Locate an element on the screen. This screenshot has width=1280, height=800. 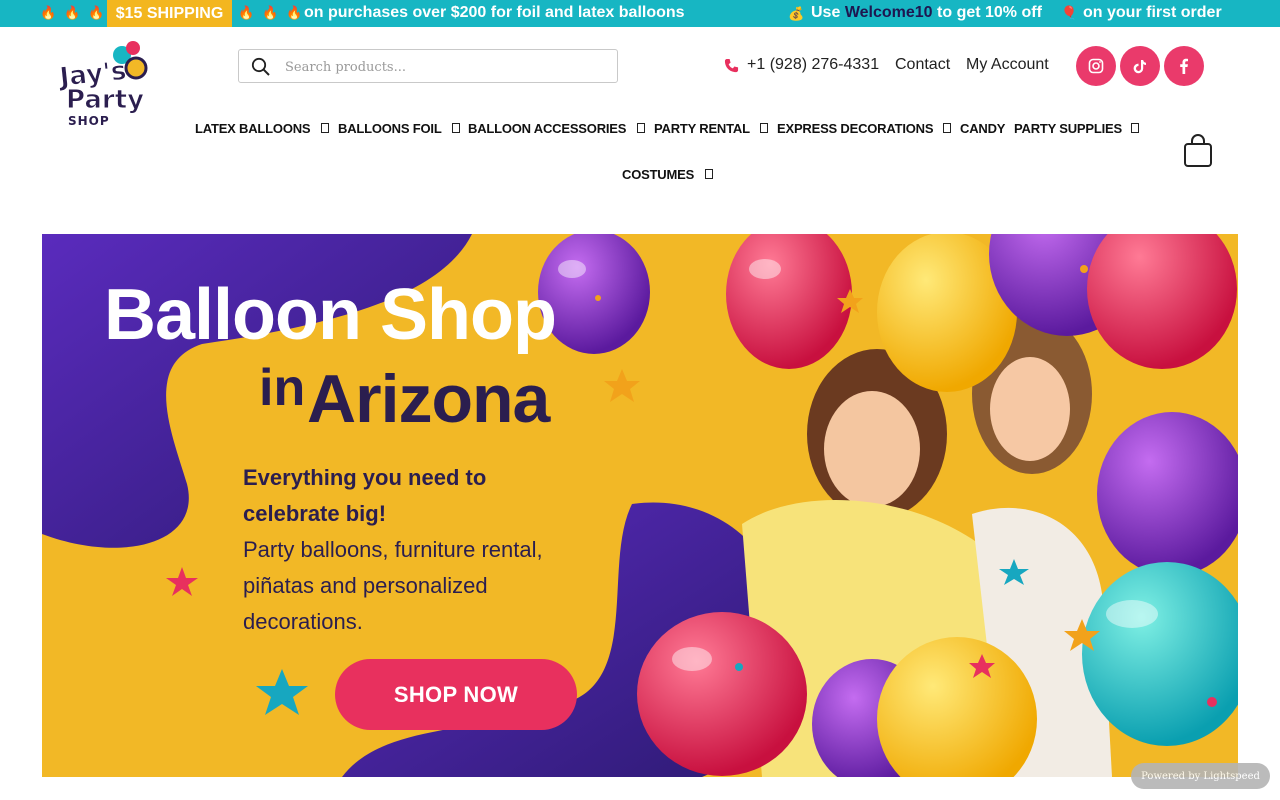
svg-text: SHOP is located at coordinates (89, 121).